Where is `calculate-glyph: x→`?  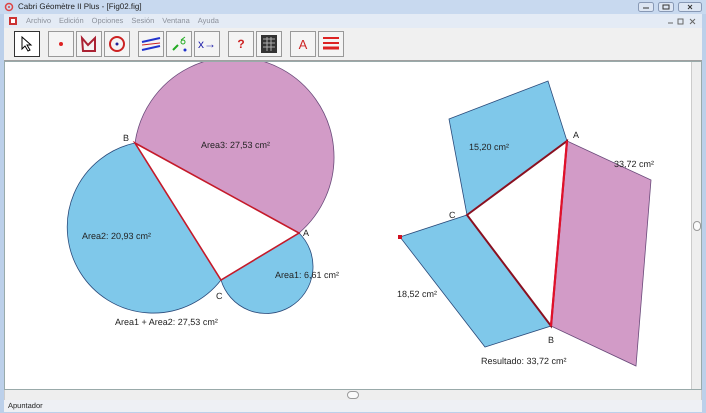
calculate-glyph: x→ is located at coordinates (207, 44).